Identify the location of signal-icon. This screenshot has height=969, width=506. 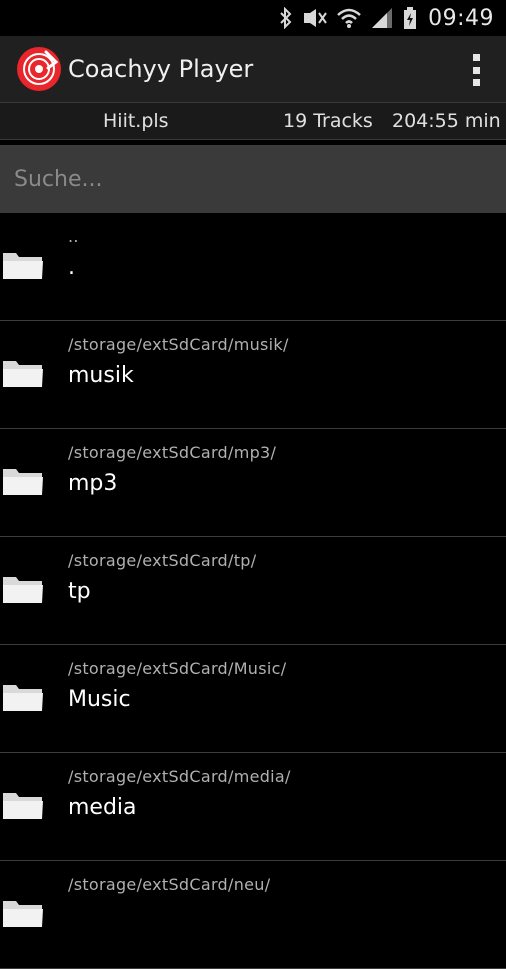
(382, 18).